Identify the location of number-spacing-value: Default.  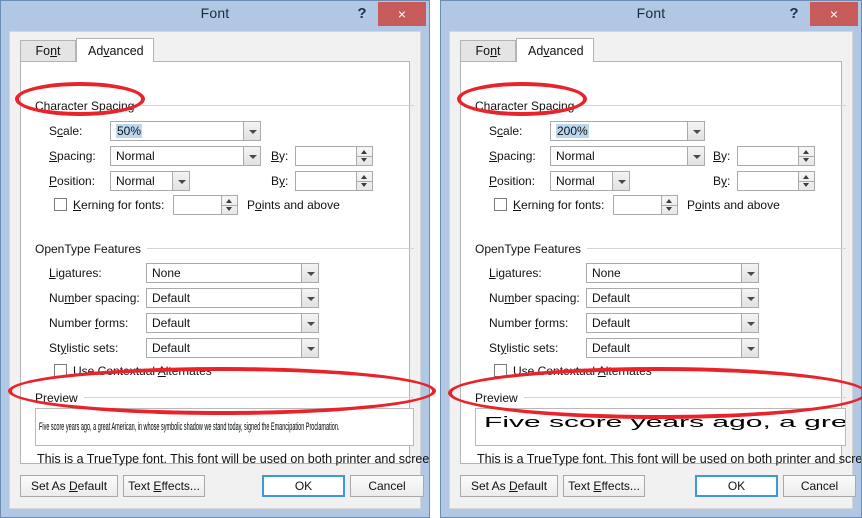
(171, 298).